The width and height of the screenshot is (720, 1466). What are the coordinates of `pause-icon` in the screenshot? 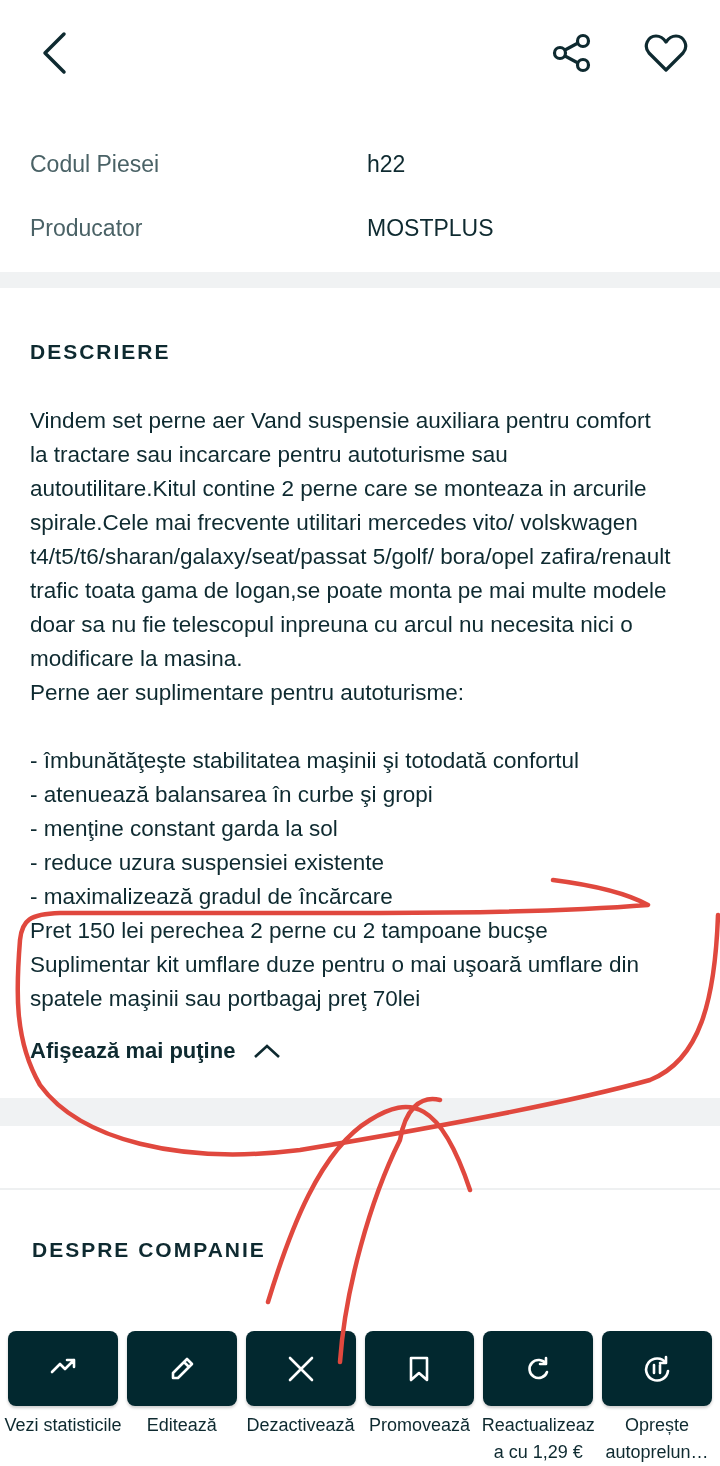 It's located at (657, 1368).